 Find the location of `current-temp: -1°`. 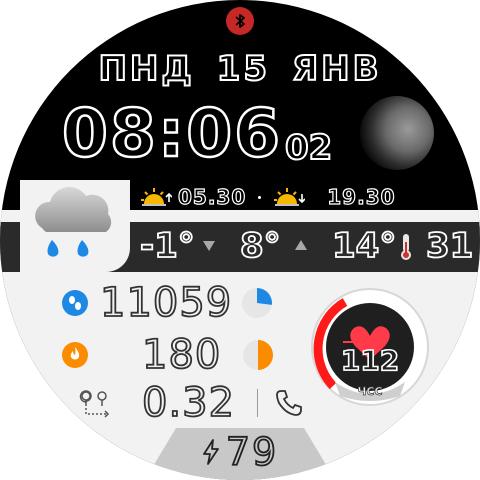

current-temp: -1° is located at coordinates (167, 246).